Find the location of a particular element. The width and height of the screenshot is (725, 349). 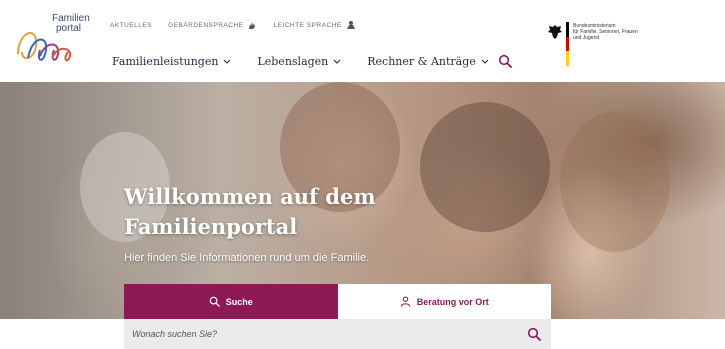

service-link-news: Aktuelles is located at coordinates (131, 25).